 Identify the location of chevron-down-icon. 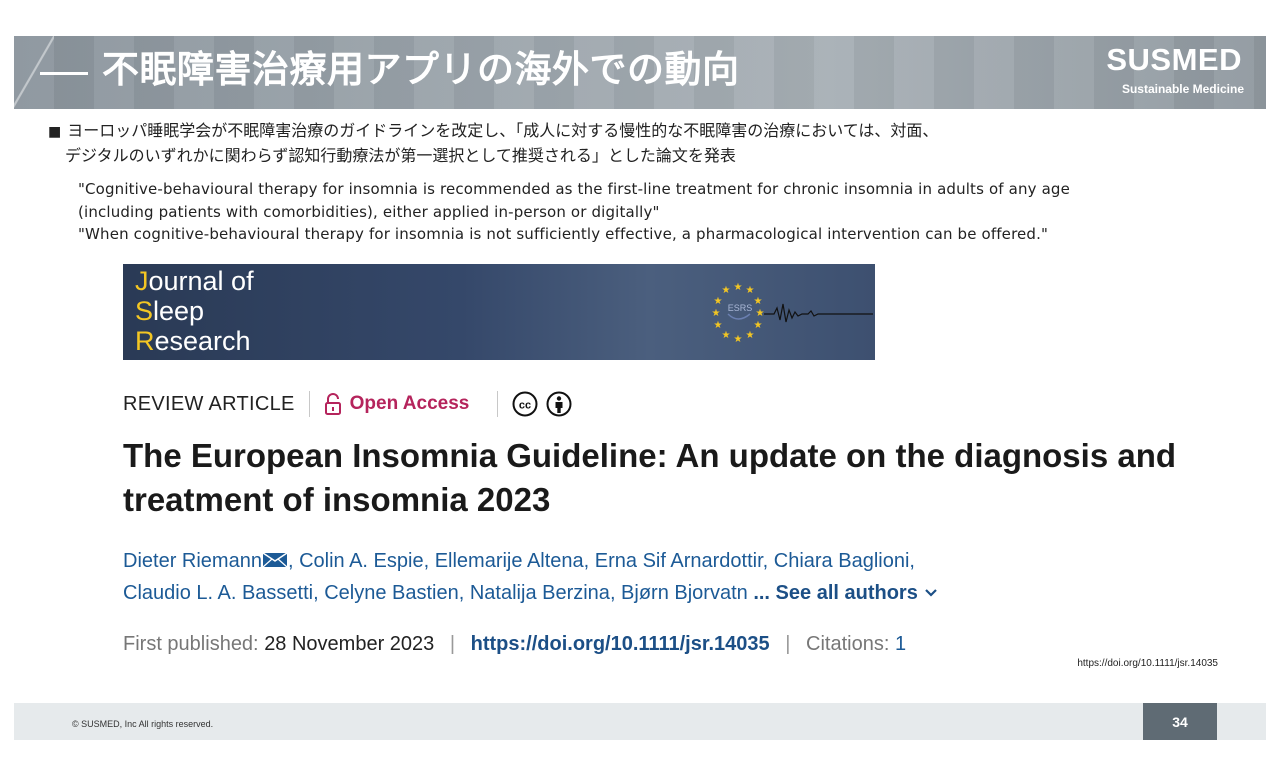
(931, 593).